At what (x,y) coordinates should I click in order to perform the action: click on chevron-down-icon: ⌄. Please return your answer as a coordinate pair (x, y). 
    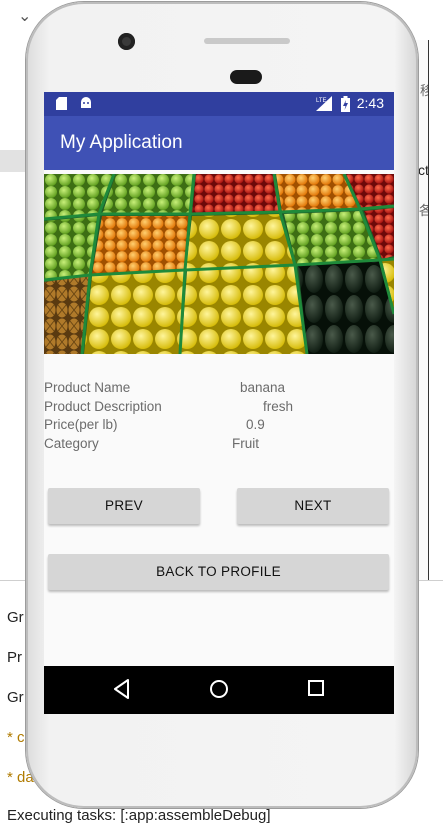
    Looking at the image, I should click on (24, 16).